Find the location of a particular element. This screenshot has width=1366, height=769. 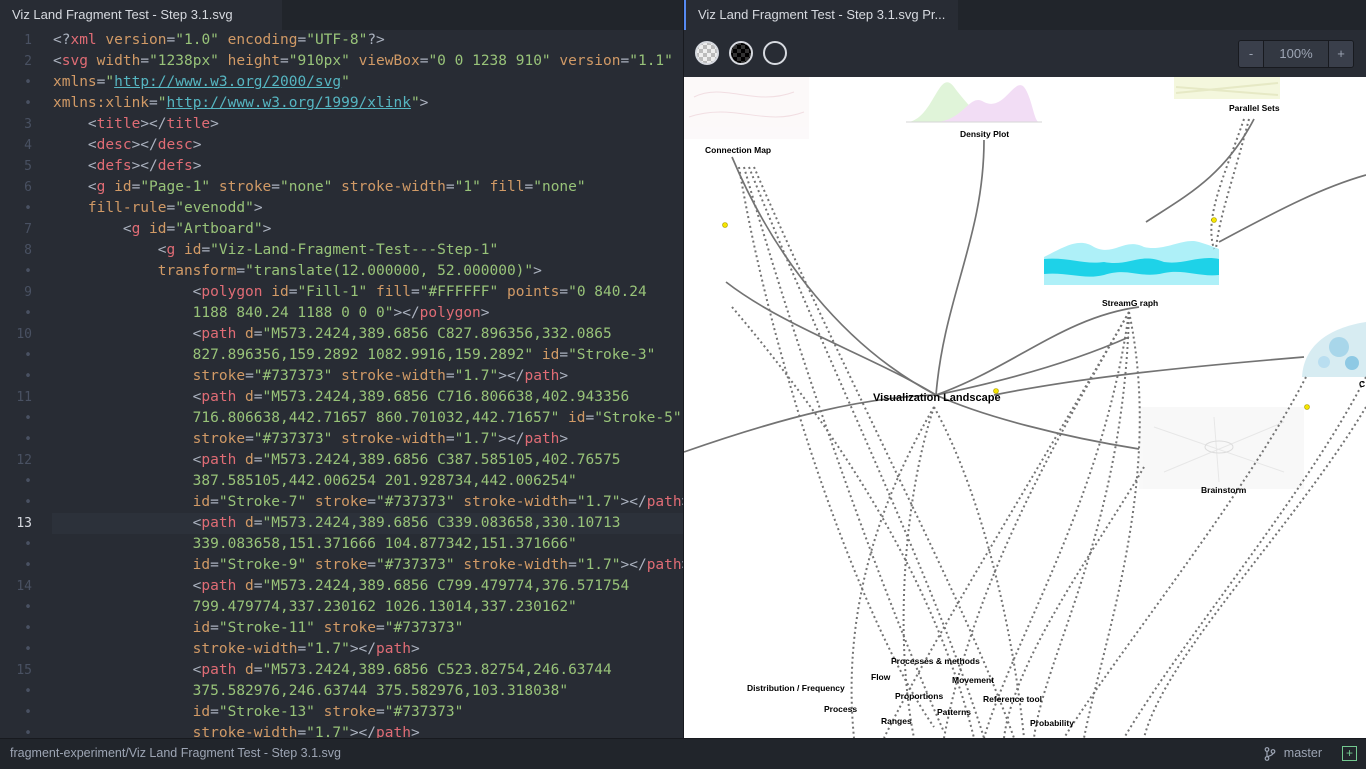

code-token: svg is located at coordinates (74, 61).